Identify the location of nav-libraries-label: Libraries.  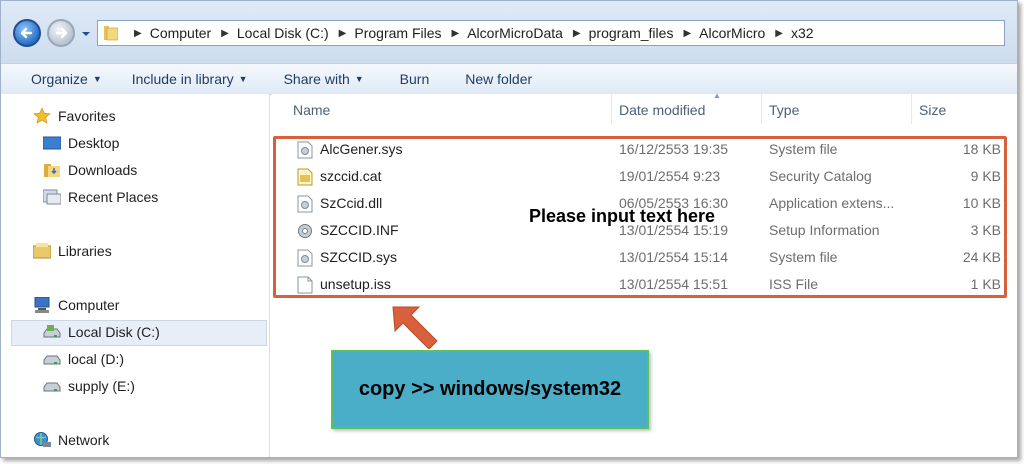
(85, 251).